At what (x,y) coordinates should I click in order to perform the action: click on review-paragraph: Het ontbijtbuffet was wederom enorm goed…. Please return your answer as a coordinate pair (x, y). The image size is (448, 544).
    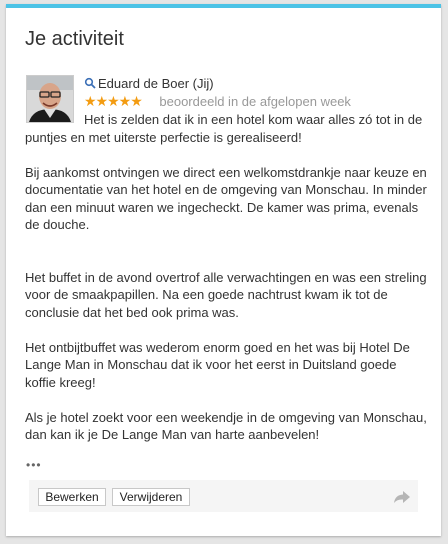
    Looking at the image, I should click on (217, 364).